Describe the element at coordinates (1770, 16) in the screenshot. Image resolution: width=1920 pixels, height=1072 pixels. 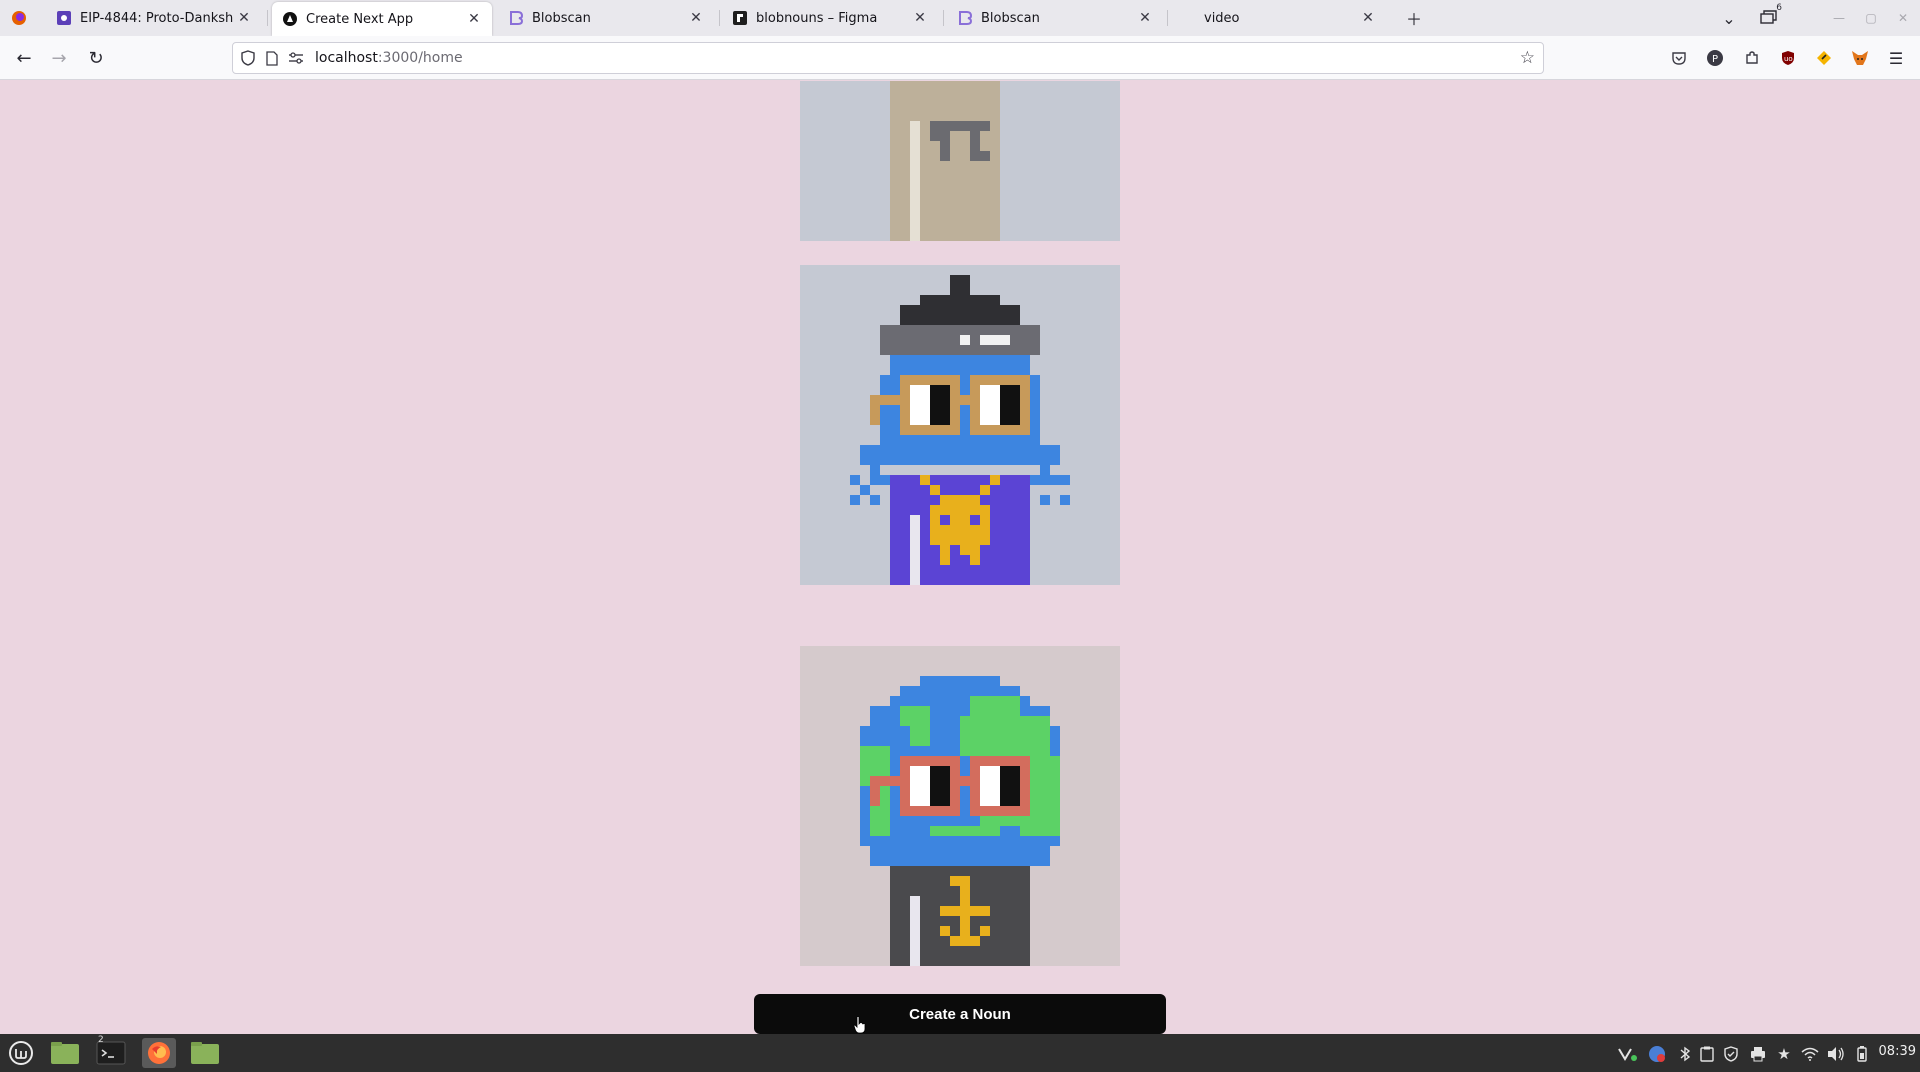
I see `overflow-tabs-button: 6` at that location.